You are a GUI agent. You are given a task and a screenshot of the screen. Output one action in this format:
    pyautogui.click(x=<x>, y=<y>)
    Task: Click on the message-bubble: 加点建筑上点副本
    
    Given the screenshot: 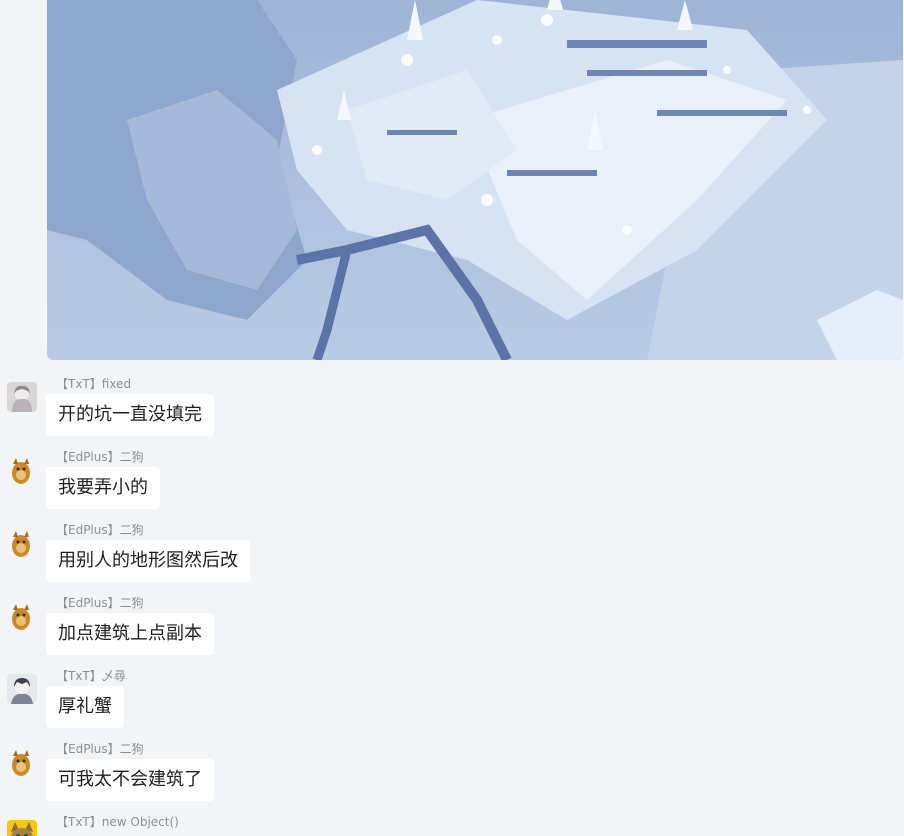 What is the action you would take?
    pyautogui.click(x=130, y=634)
    